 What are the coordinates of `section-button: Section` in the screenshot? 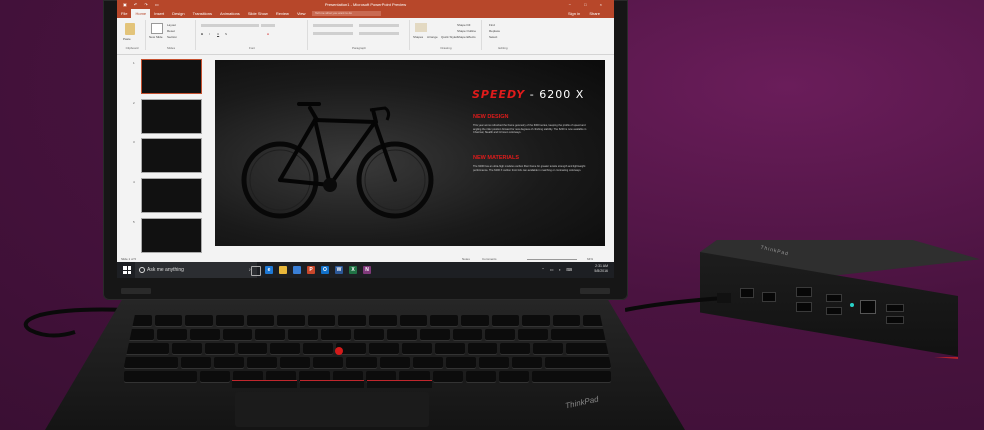 It's located at (172, 37).